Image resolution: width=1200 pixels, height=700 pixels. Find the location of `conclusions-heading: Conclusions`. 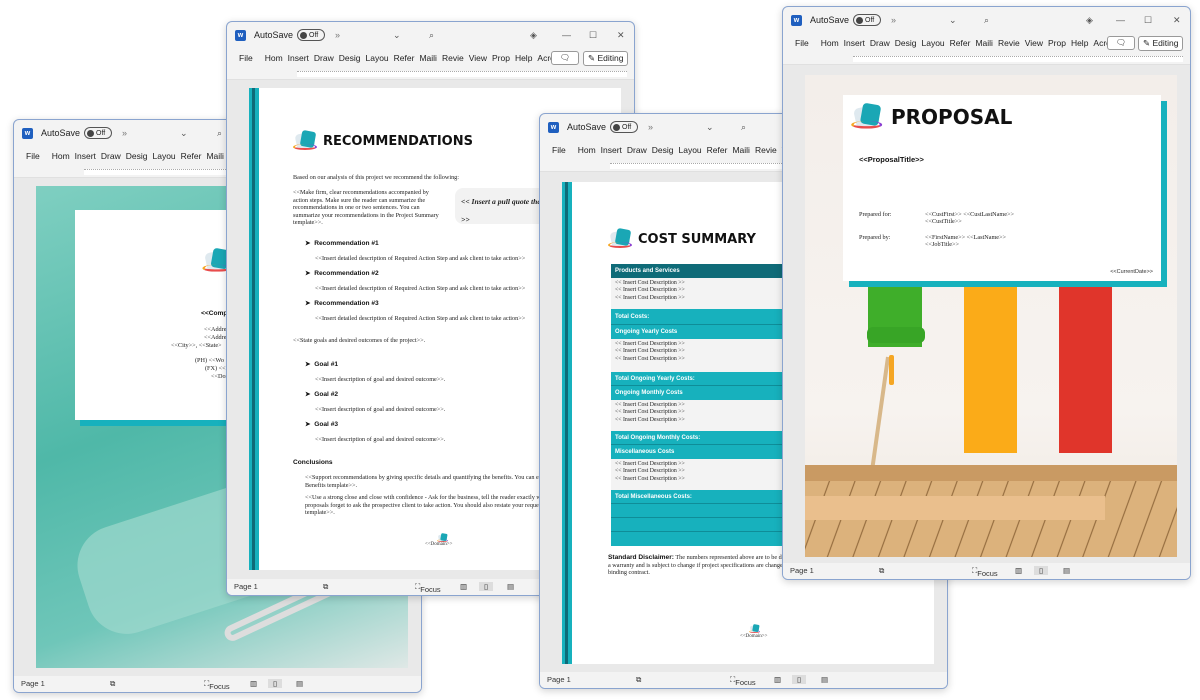

conclusions-heading: Conclusions is located at coordinates (313, 462).